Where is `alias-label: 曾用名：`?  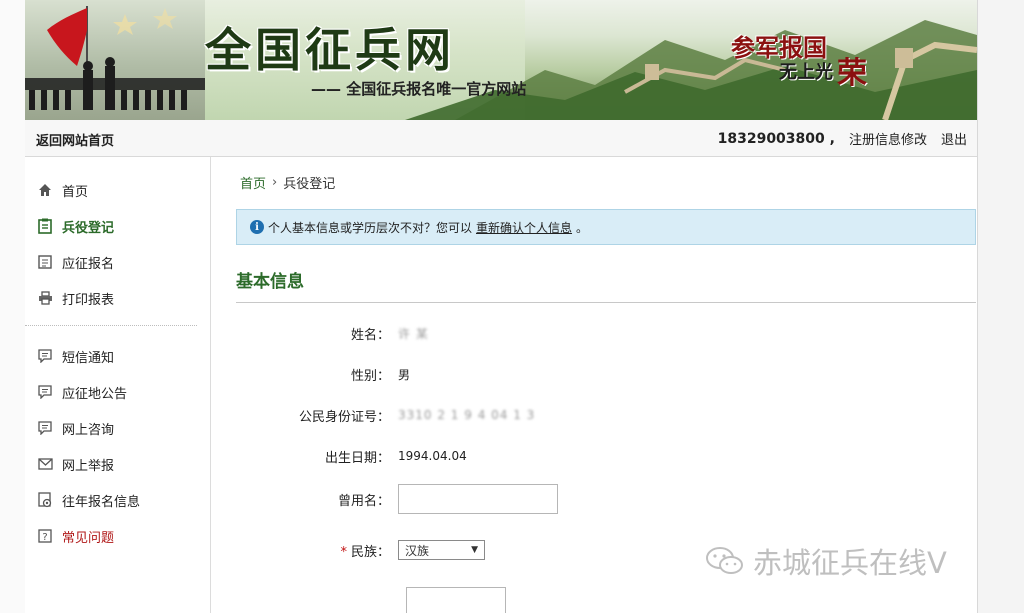 alias-label: 曾用名： is located at coordinates (363, 501).